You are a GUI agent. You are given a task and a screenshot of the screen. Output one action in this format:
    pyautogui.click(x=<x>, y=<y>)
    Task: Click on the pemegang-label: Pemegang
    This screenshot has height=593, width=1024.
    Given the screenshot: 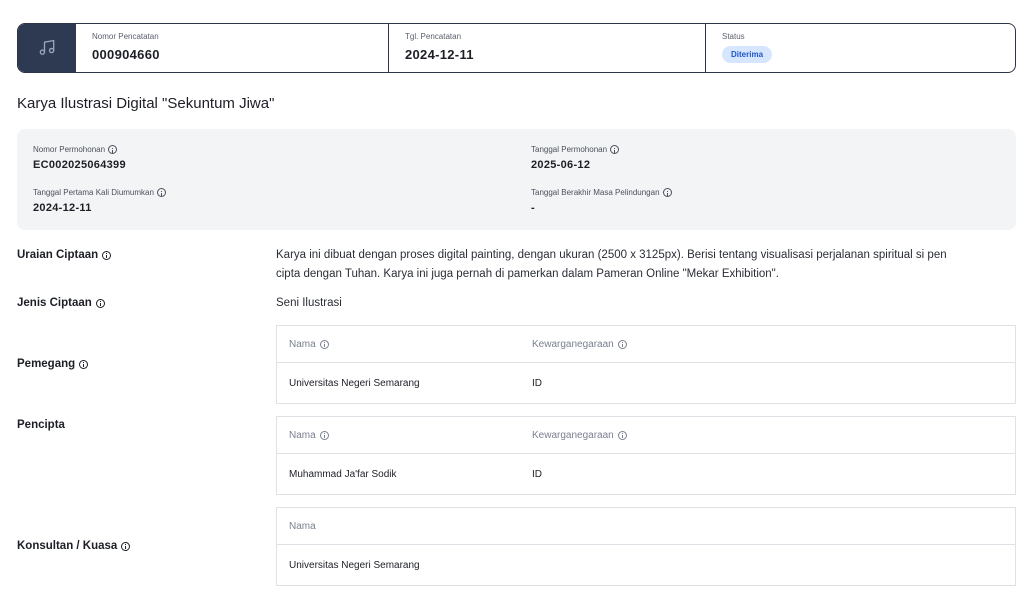 What is the action you would take?
    pyautogui.click(x=53, y=364)
    